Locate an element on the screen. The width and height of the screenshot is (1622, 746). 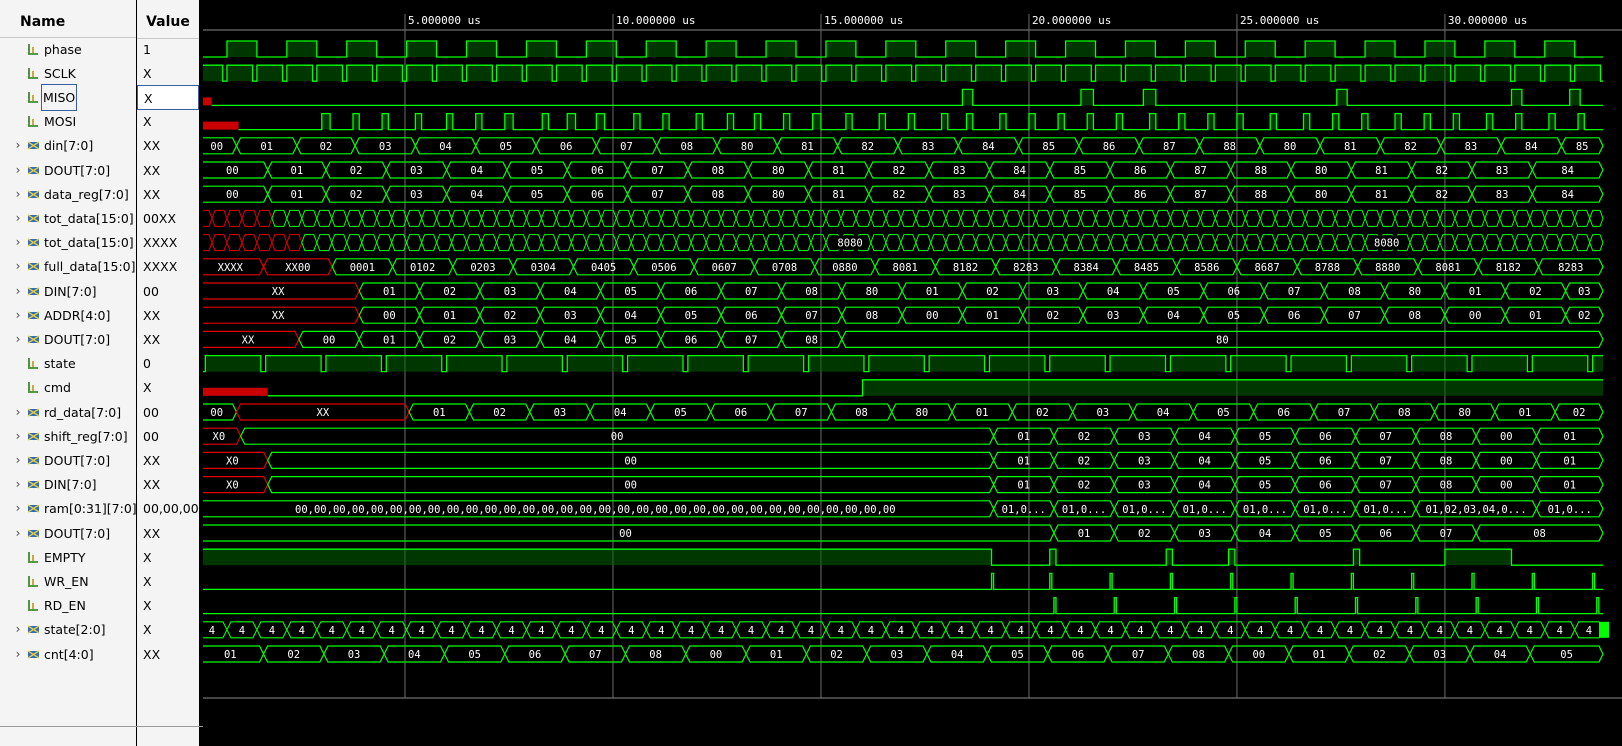
bus-signal-icon is located at coordinates (33, 242).